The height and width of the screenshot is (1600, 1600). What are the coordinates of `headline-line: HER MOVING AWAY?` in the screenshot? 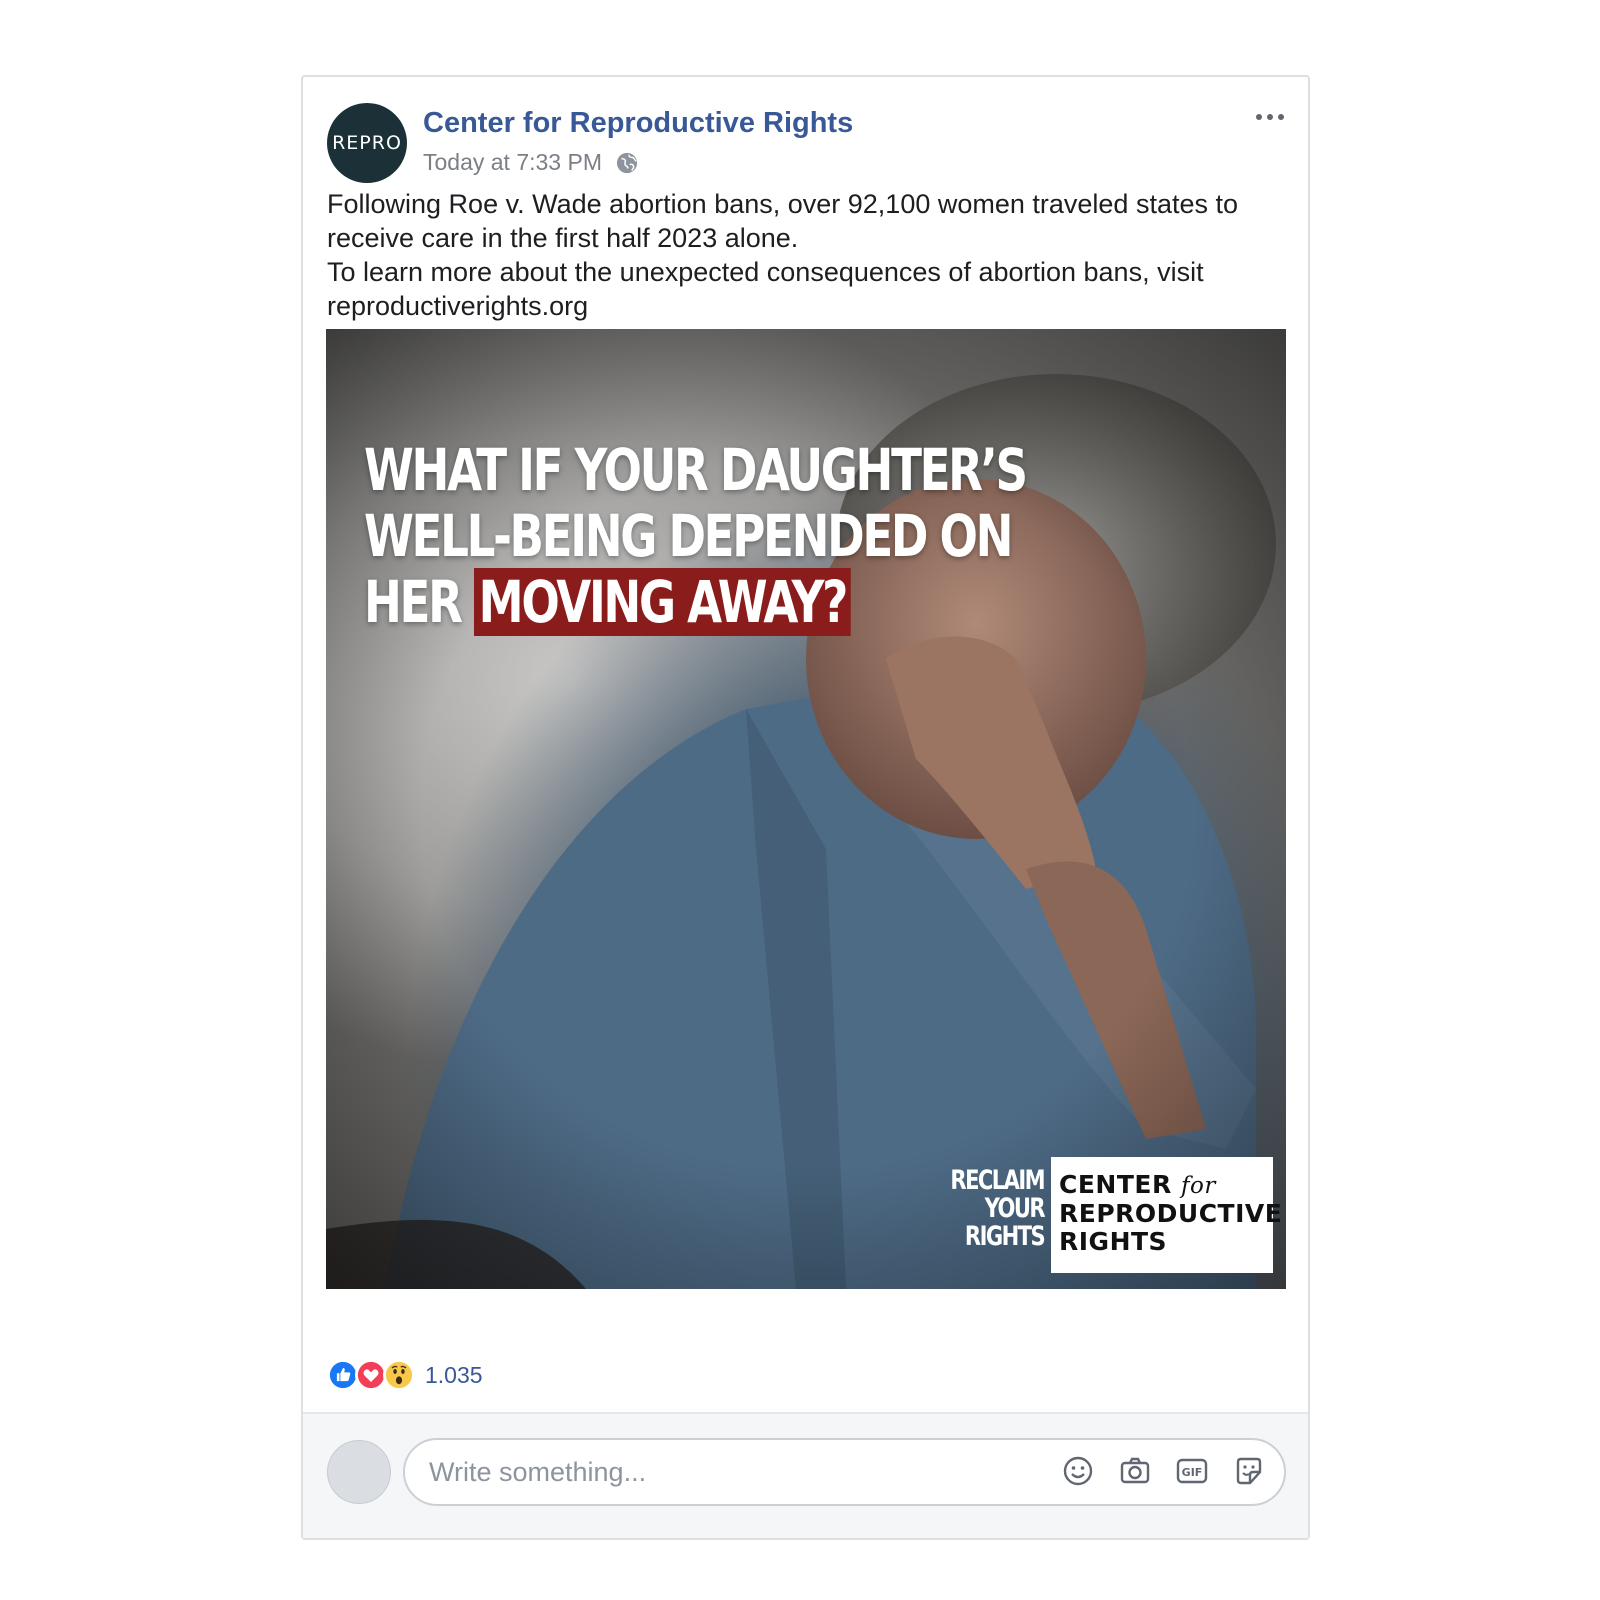 It's located at (695, 602).